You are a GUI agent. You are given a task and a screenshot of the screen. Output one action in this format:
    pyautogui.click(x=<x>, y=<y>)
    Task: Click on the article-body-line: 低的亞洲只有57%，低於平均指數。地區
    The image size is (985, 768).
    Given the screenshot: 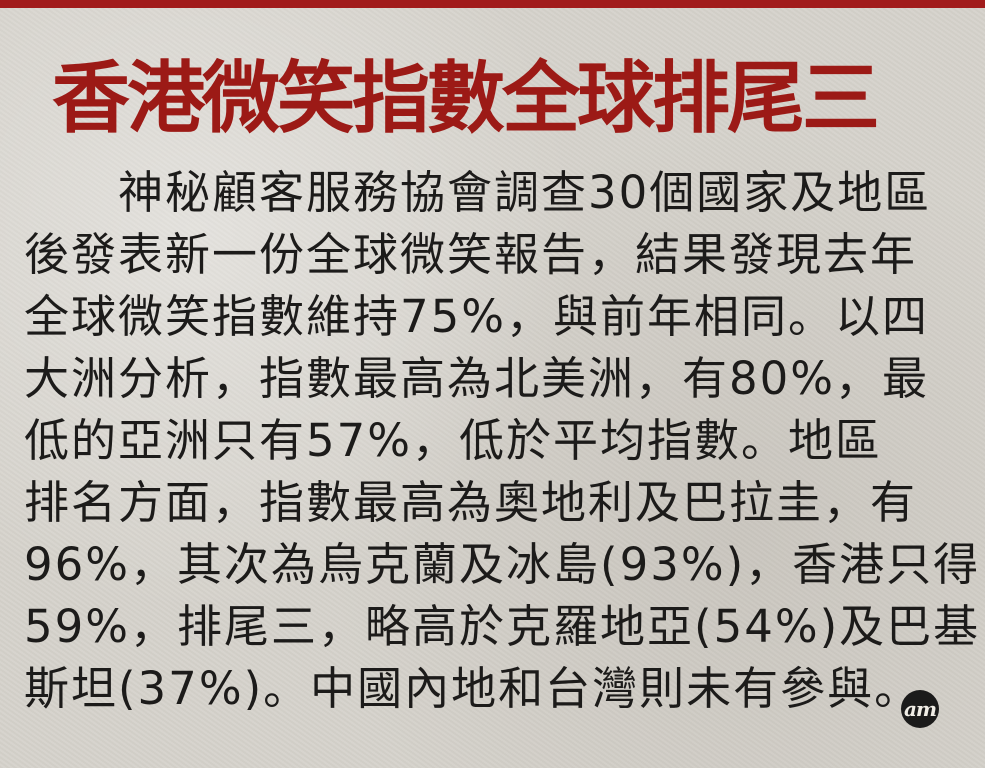 What is the action you would take?
    pyautogui.click(x=453, y=440)
    